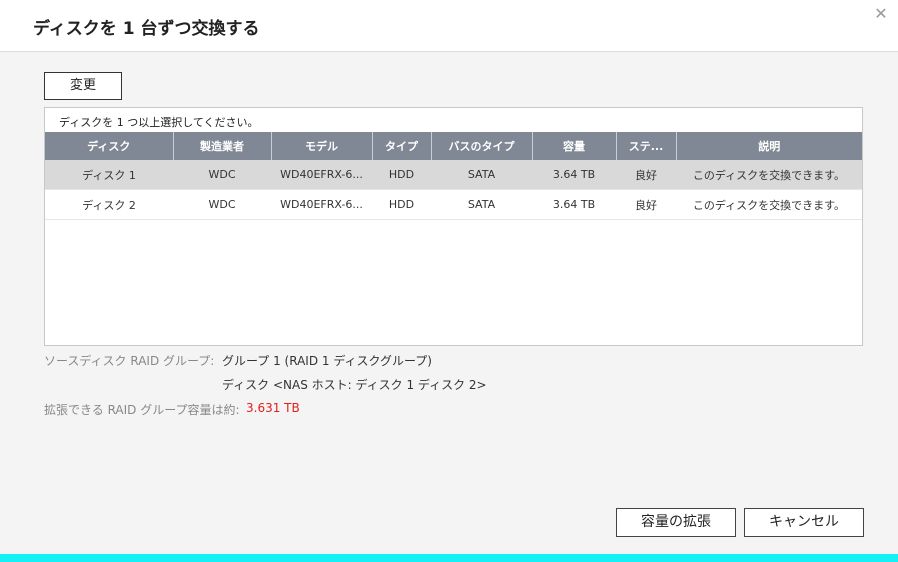 This screenshot has width=898, height=562. I want to click on column-header-disk: ディスク, so click(109, 146).